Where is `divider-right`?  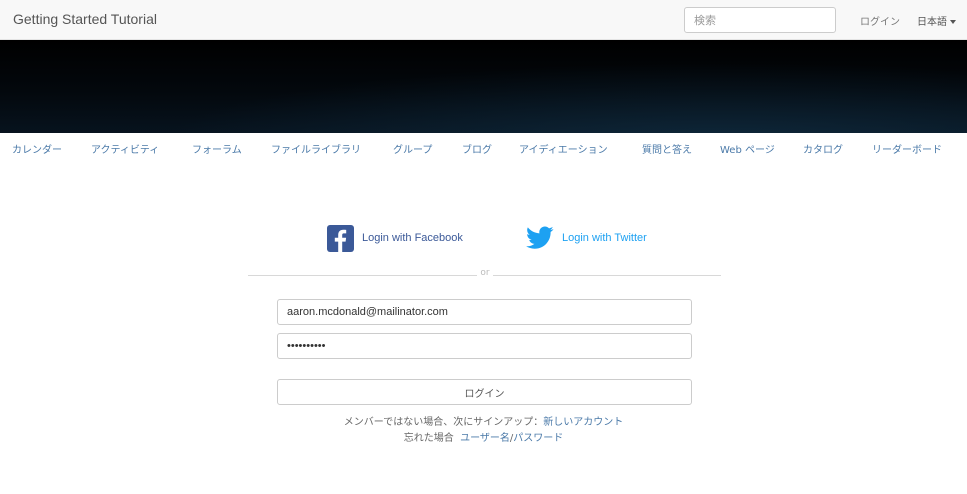
divider-right is located at coordinates (607, 275).